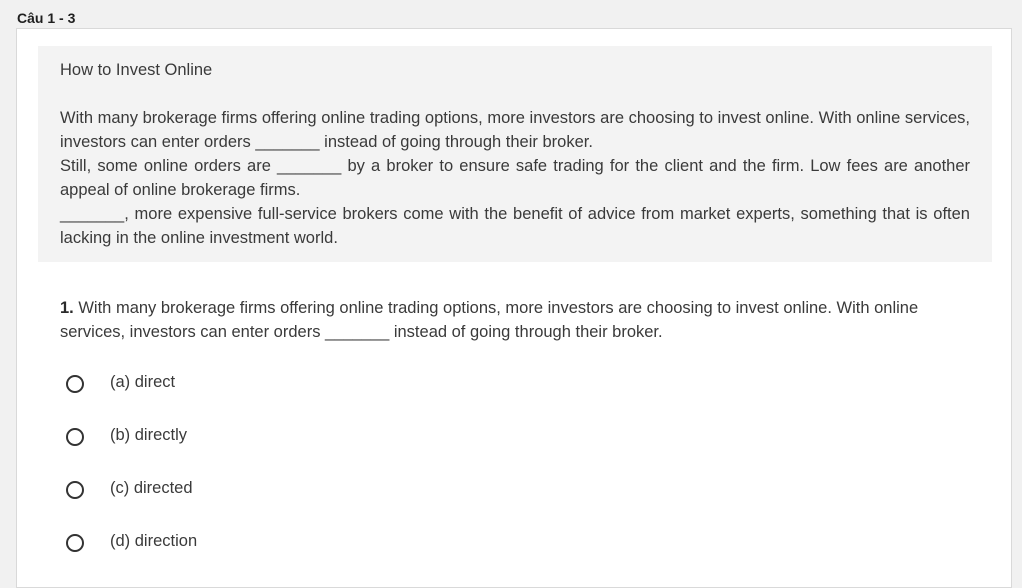 The image size is (1022, 588). What do you see at coordinates (266, 502) in the screenshot?
I see `answer-option-c: (c) directed` at bounding box center [266, 502].